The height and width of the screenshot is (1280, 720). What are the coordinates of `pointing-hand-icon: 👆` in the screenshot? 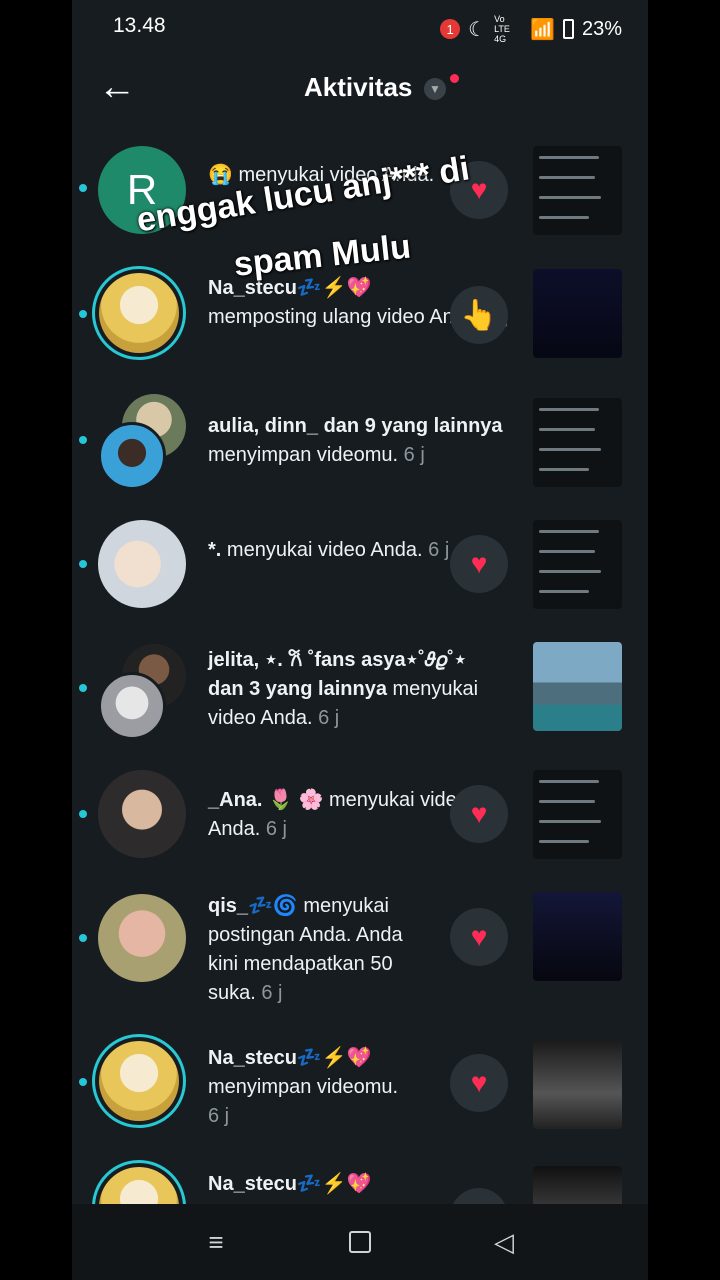 It's located at (479, 315).